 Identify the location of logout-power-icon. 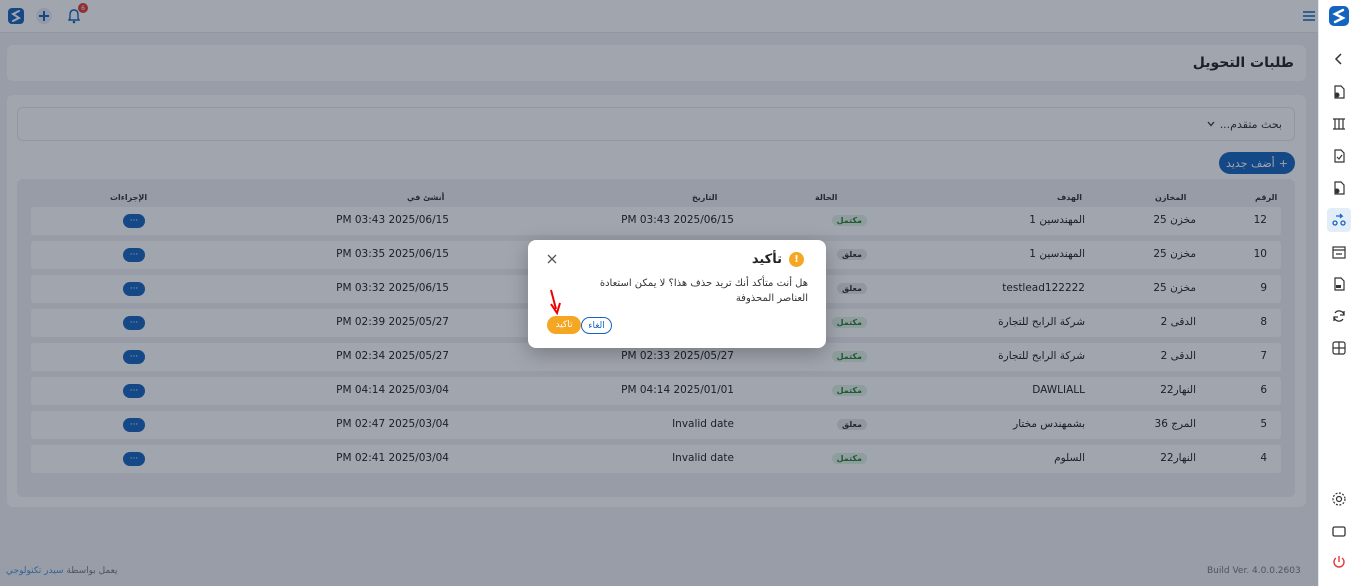
(1339, 562).